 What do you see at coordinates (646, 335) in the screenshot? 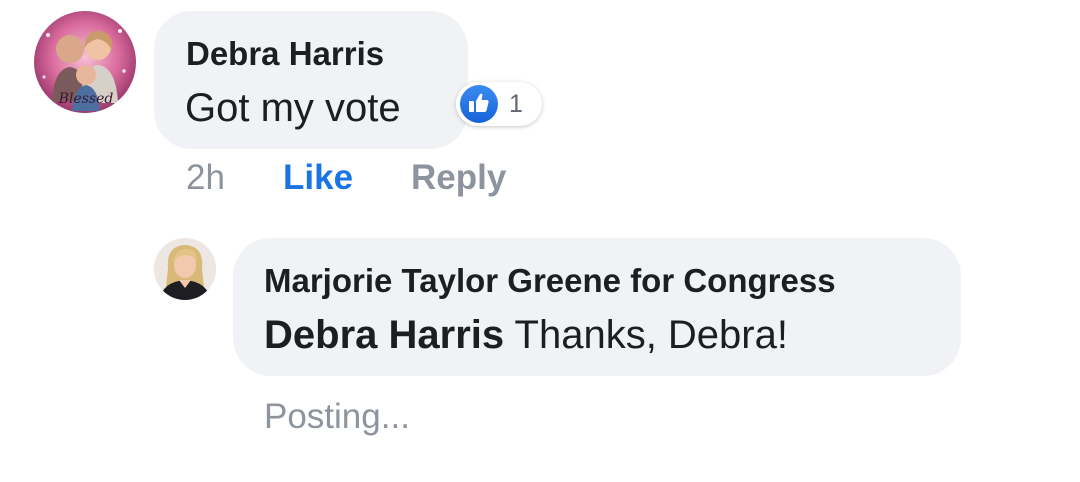
I see `reply-text: Thanks, Debra!` at bounding box center [646, 335].